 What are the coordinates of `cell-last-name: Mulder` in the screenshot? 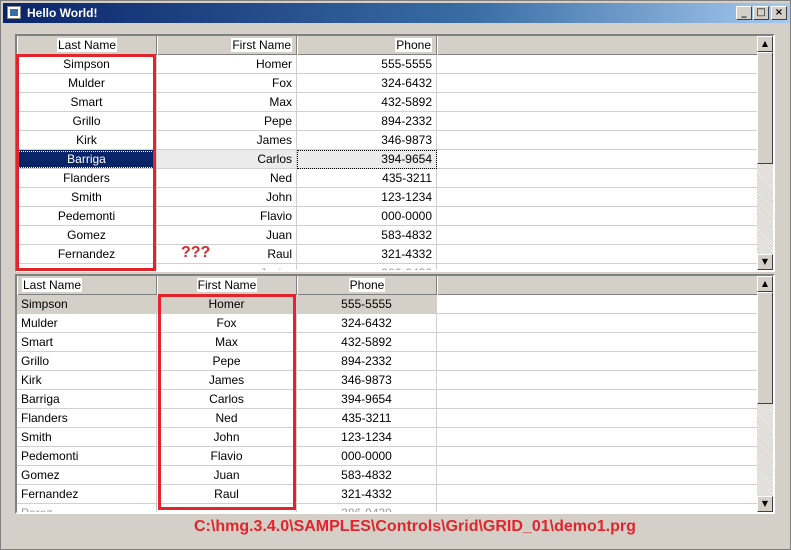 It's located at (87, 323).